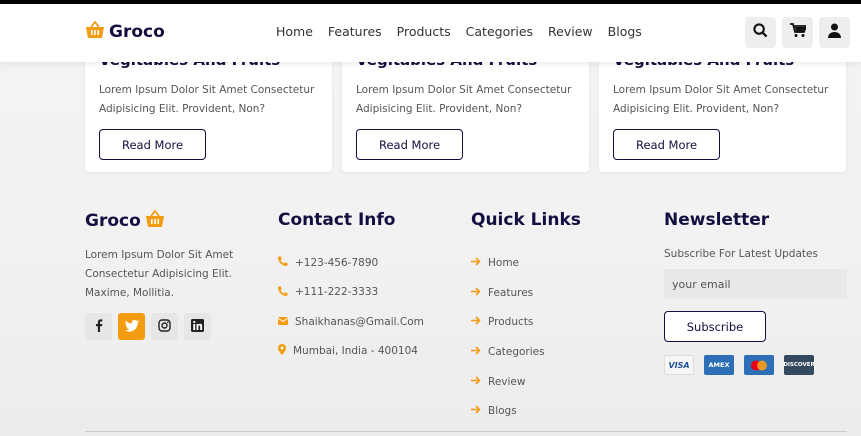 Image resolution: width=861 pixels, height=436 pixels. I want to click on login-button, so click(834, 32).